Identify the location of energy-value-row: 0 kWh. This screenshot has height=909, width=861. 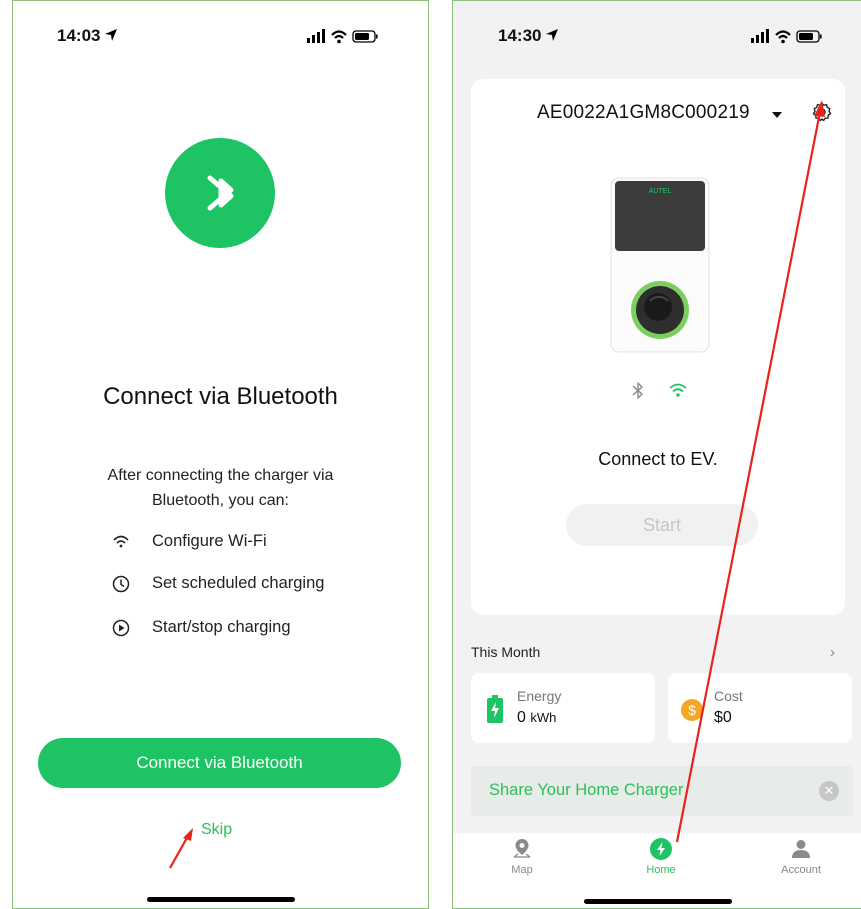
(536, 718).